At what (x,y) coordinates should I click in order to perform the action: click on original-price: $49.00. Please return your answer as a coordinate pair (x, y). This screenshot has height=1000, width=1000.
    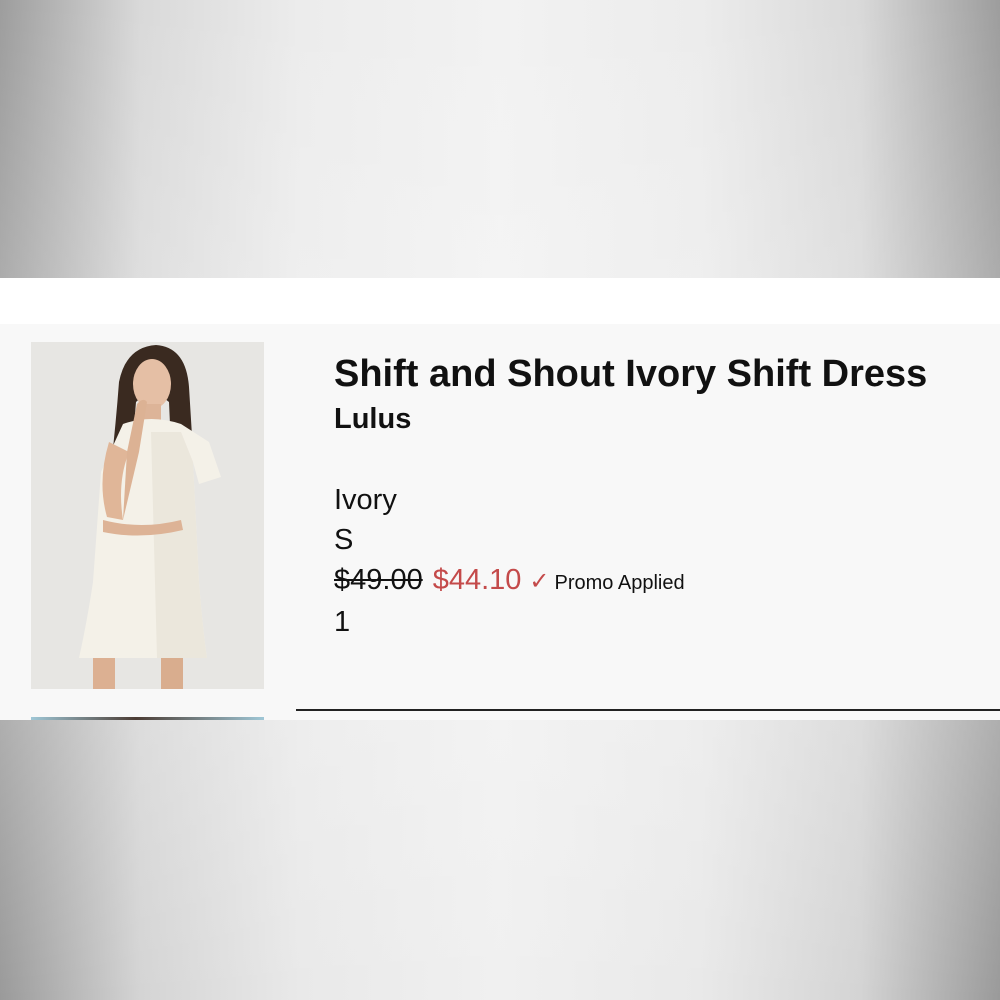
    Looking at the image, I should click on (378, 580).